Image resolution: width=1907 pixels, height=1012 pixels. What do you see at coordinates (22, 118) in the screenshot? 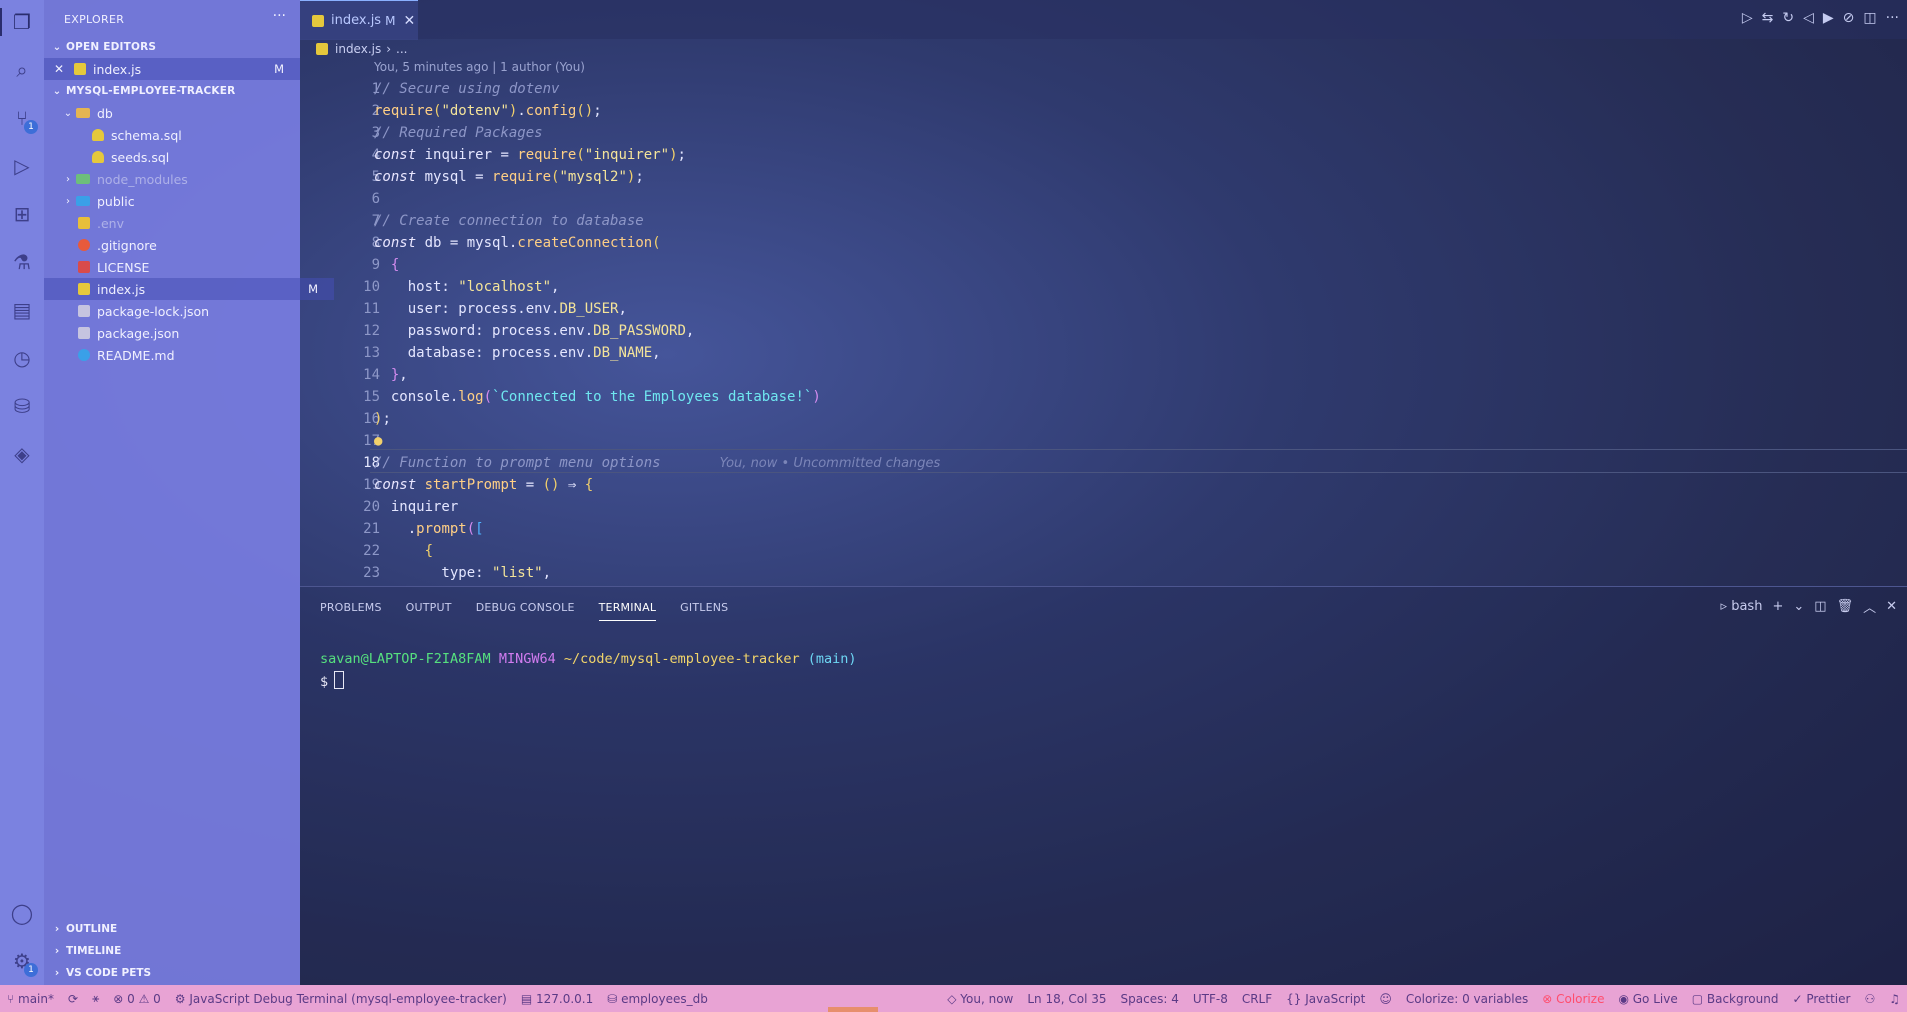
I see `source-control-icon: ⑂ 1` at bounding box center [22, 118].